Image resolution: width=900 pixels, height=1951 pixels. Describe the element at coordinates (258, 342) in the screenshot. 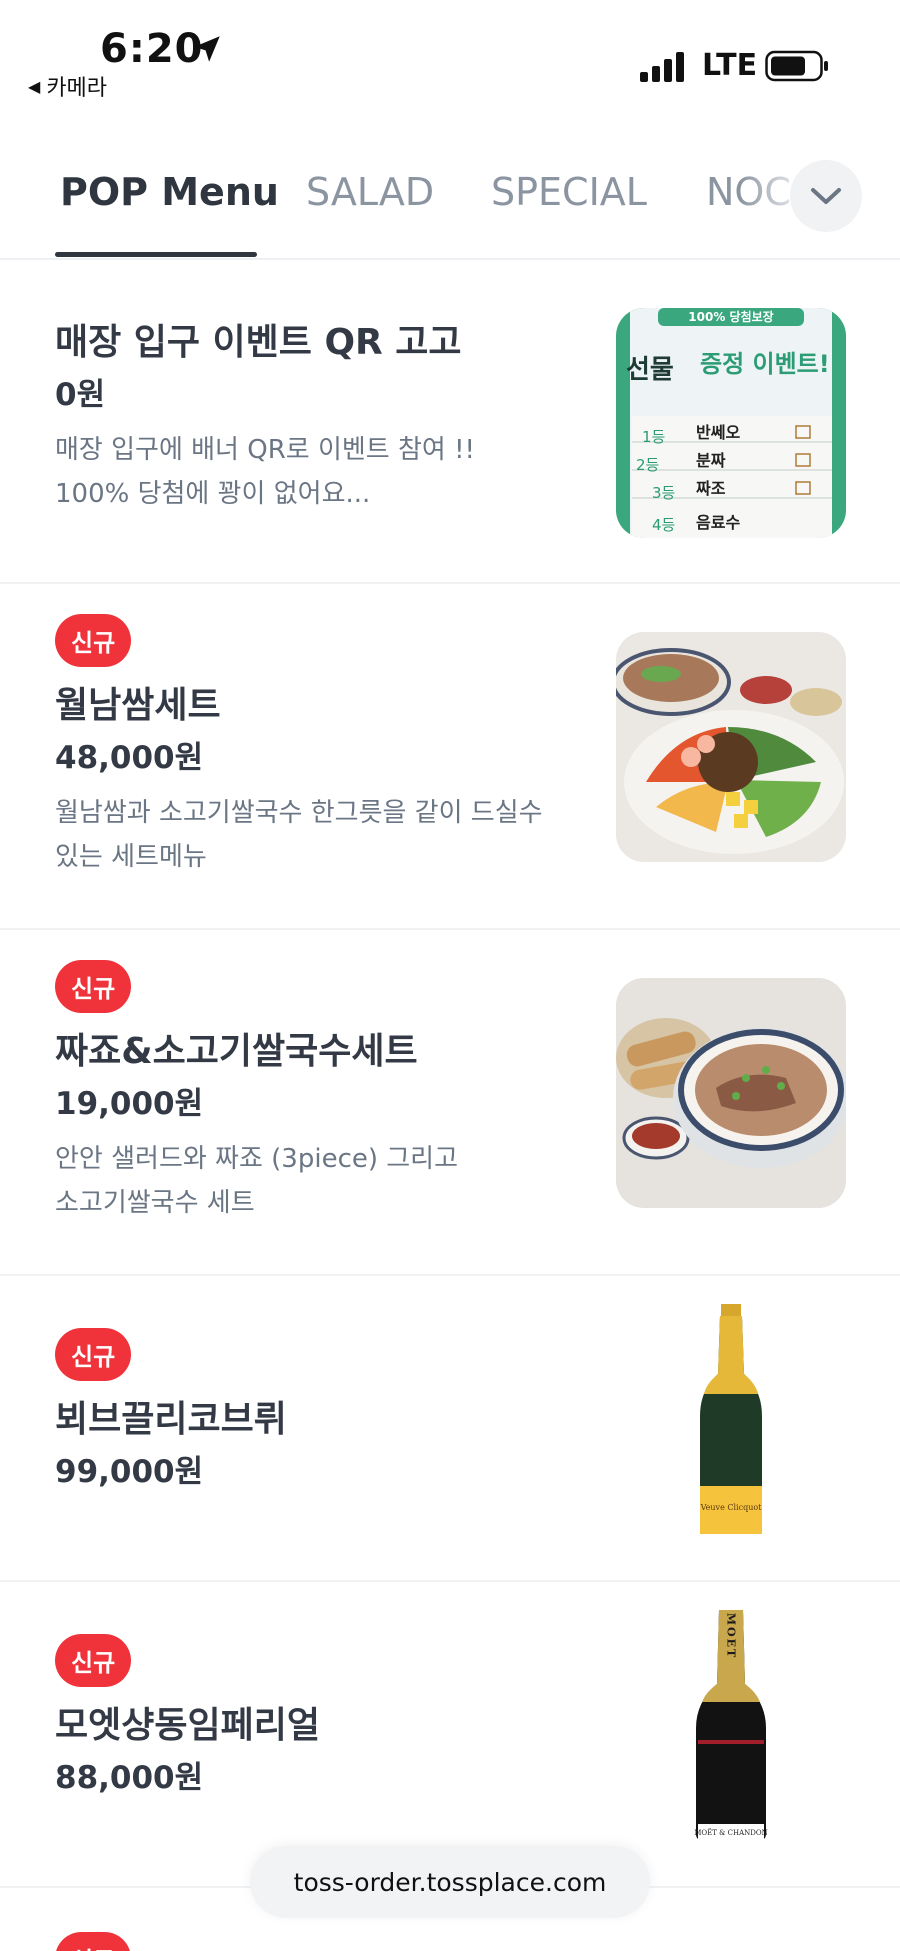

I see `item-name: 매장 입구 이벤트 QR 고고` at that location.